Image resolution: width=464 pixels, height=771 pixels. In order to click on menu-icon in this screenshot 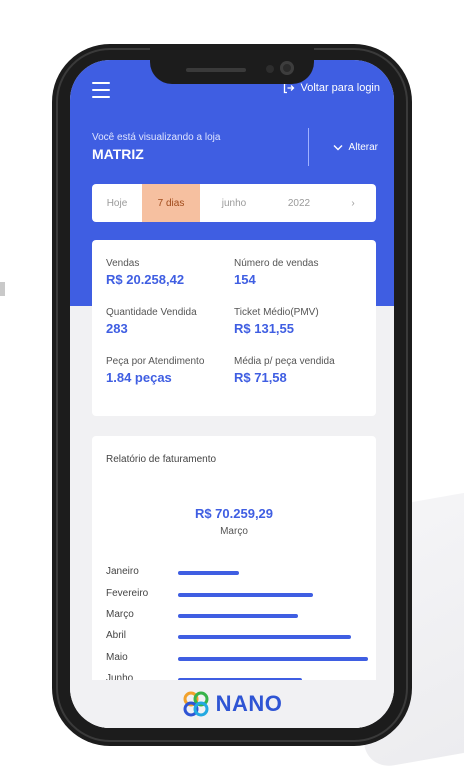, I will do `click(101, 92)`.